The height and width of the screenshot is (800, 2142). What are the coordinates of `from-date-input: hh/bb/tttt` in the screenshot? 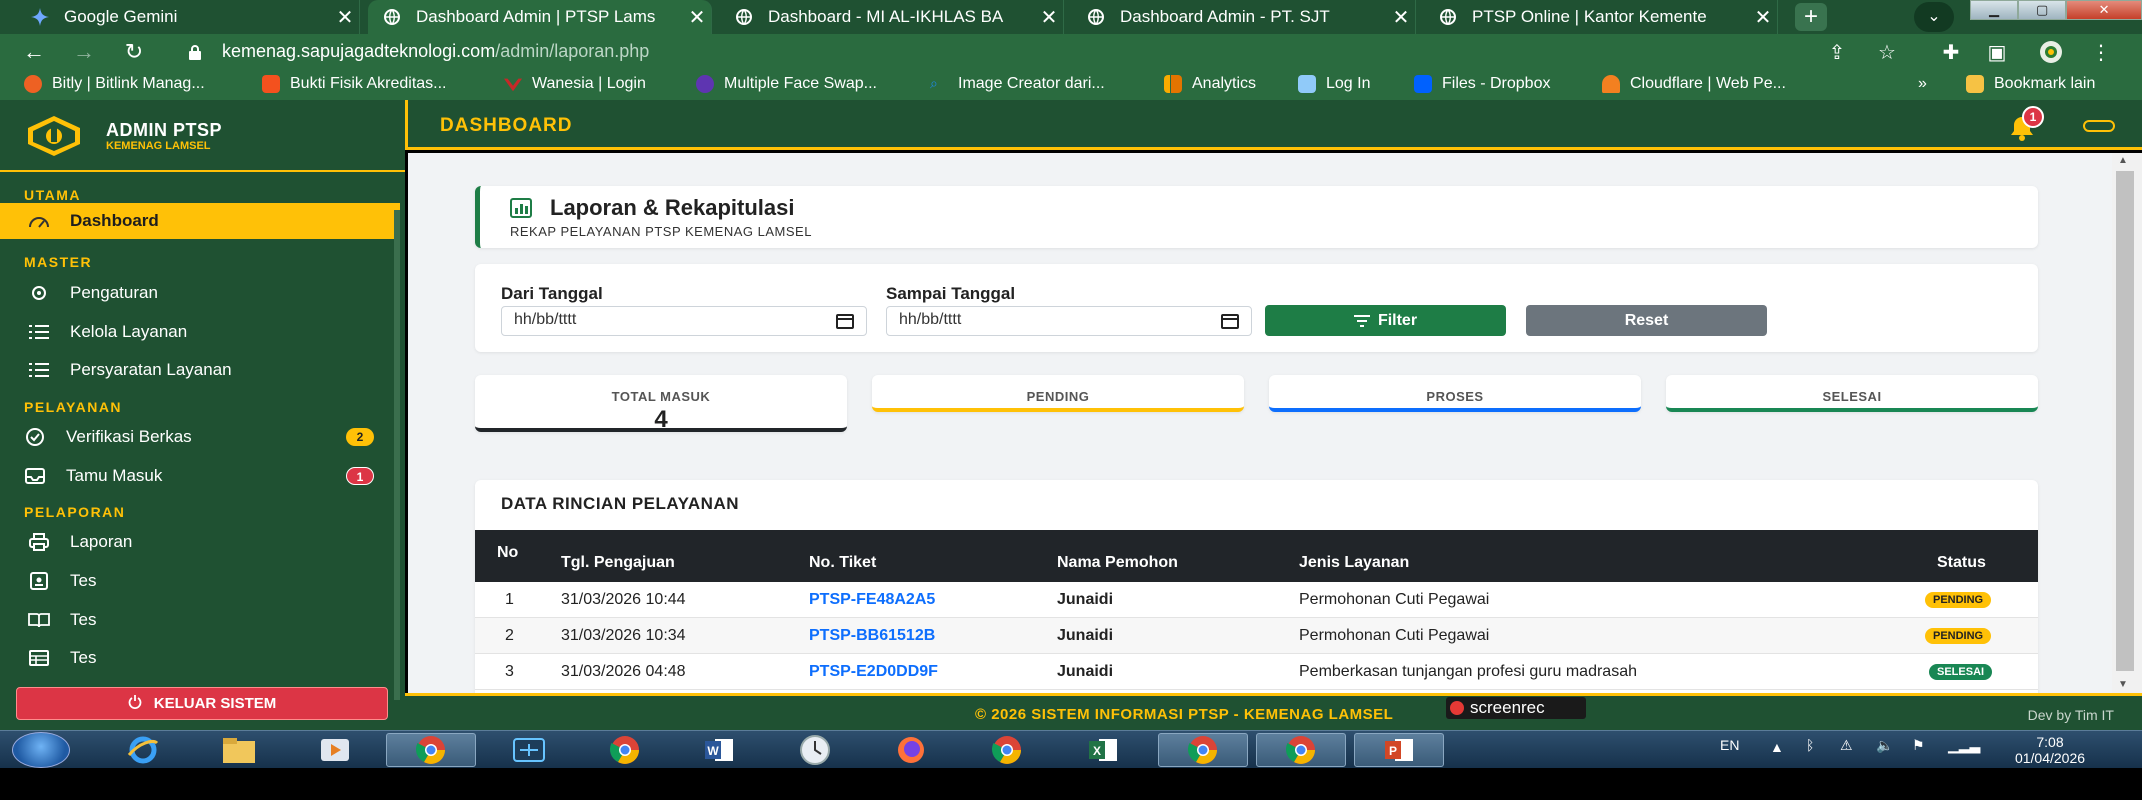 It's located at (684, 321).